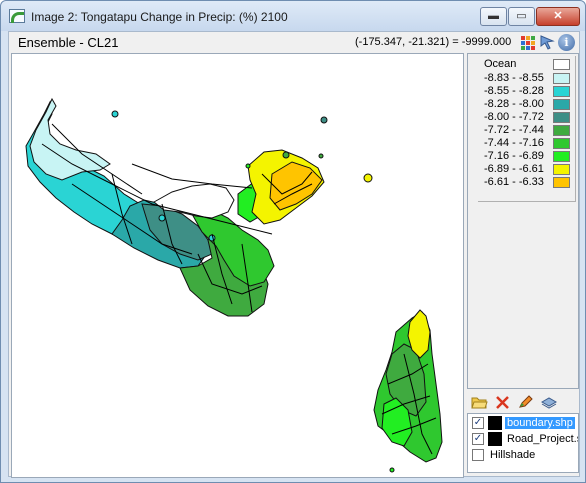 The height and width of the screenshot is (483, 586). What do you see at coordinates (70, 139) in the screenshot?
I see `island-west-lightcyan` at bounding box center [70, 139].